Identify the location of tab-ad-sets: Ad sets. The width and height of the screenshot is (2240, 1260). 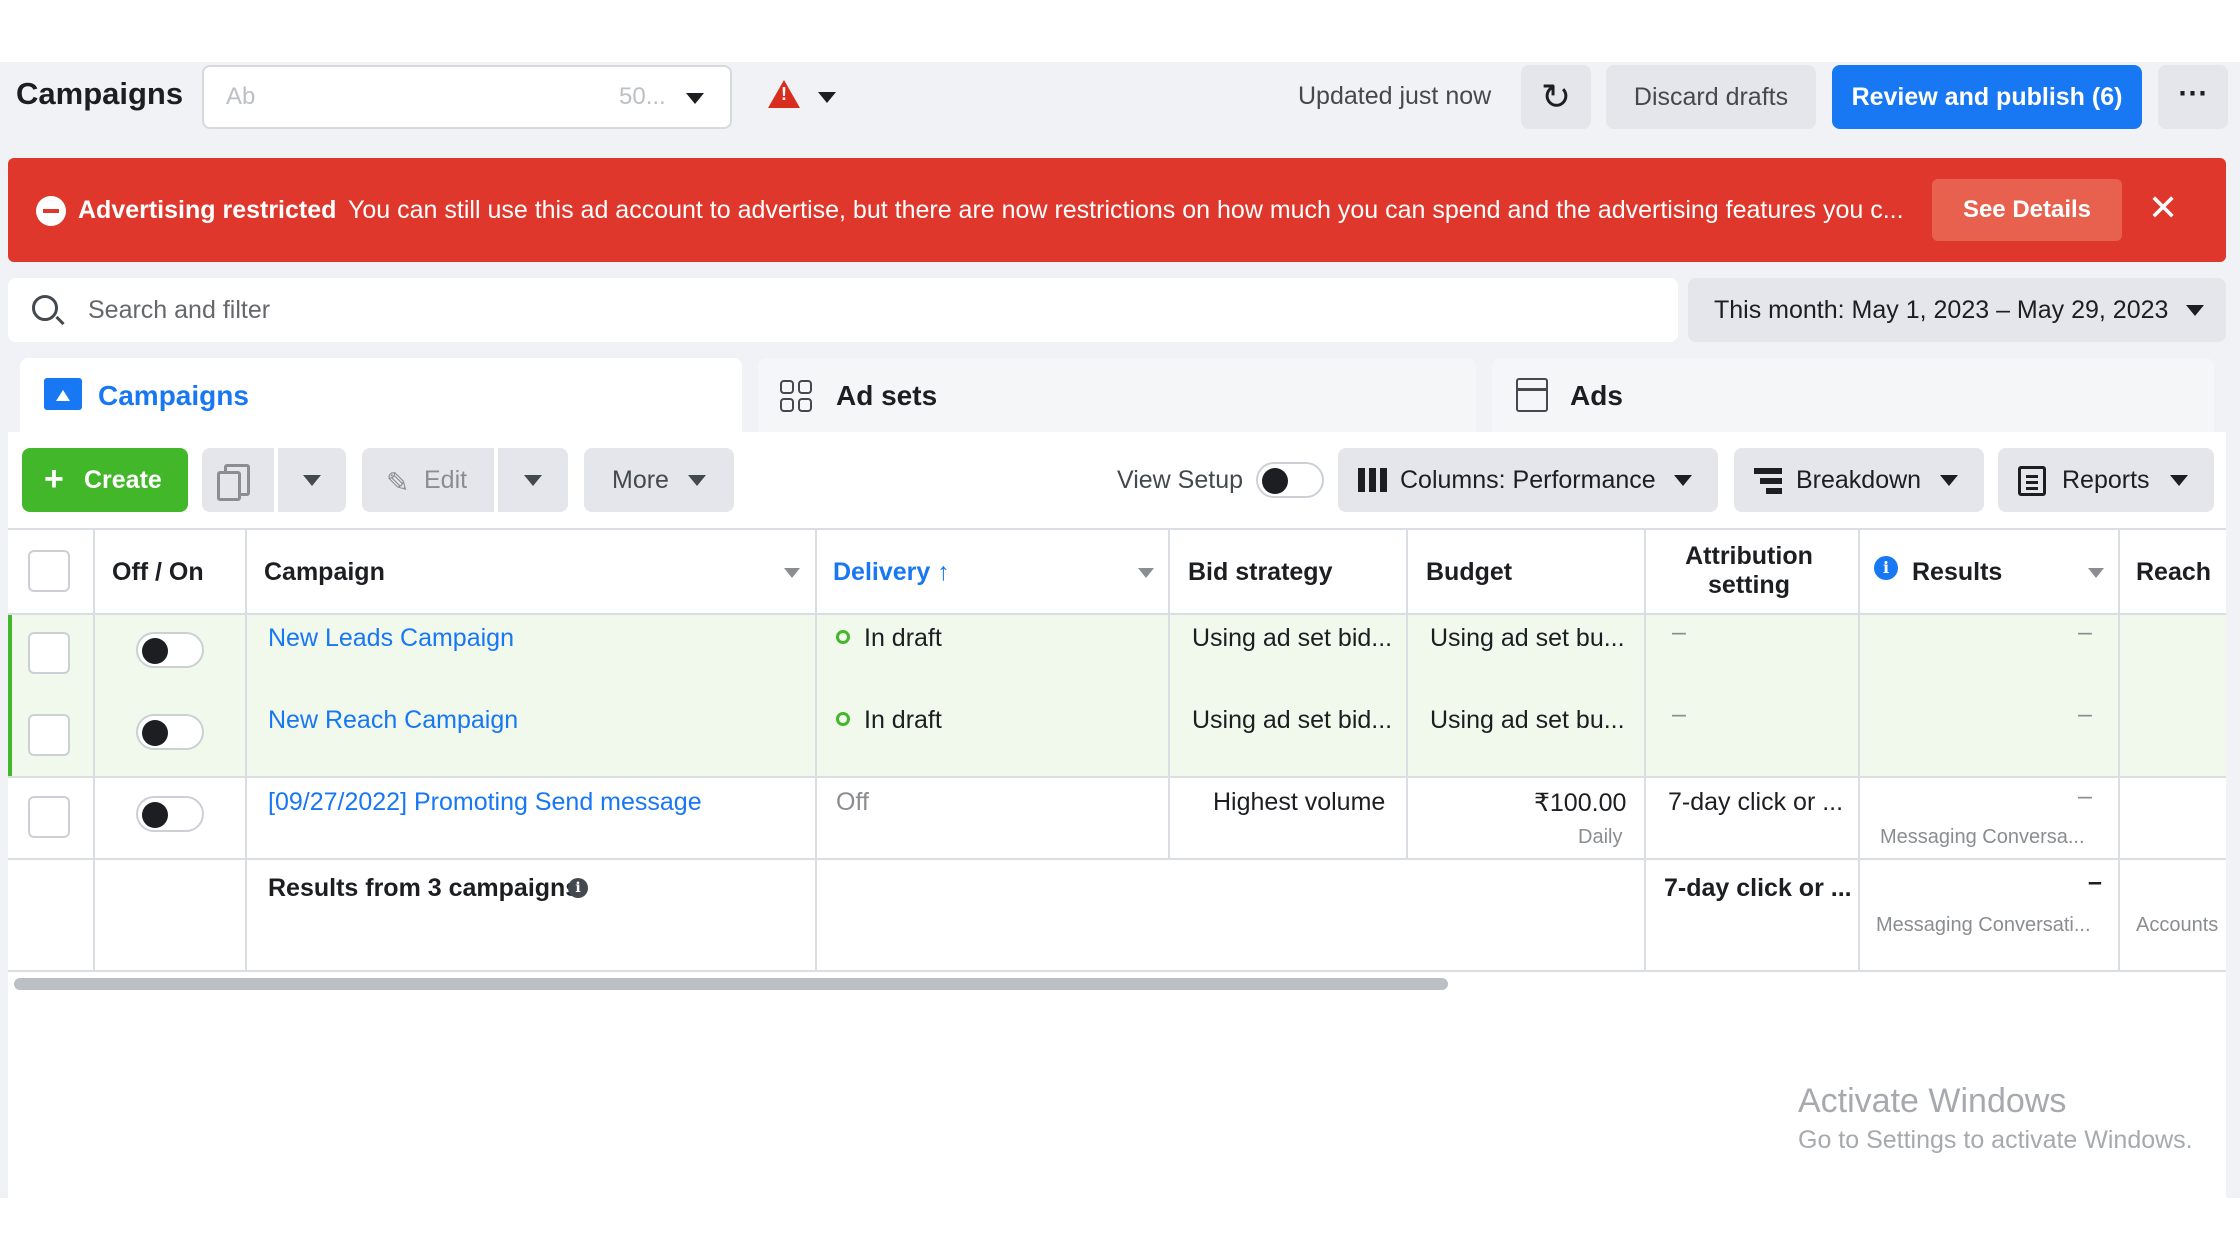
(1117, 395).